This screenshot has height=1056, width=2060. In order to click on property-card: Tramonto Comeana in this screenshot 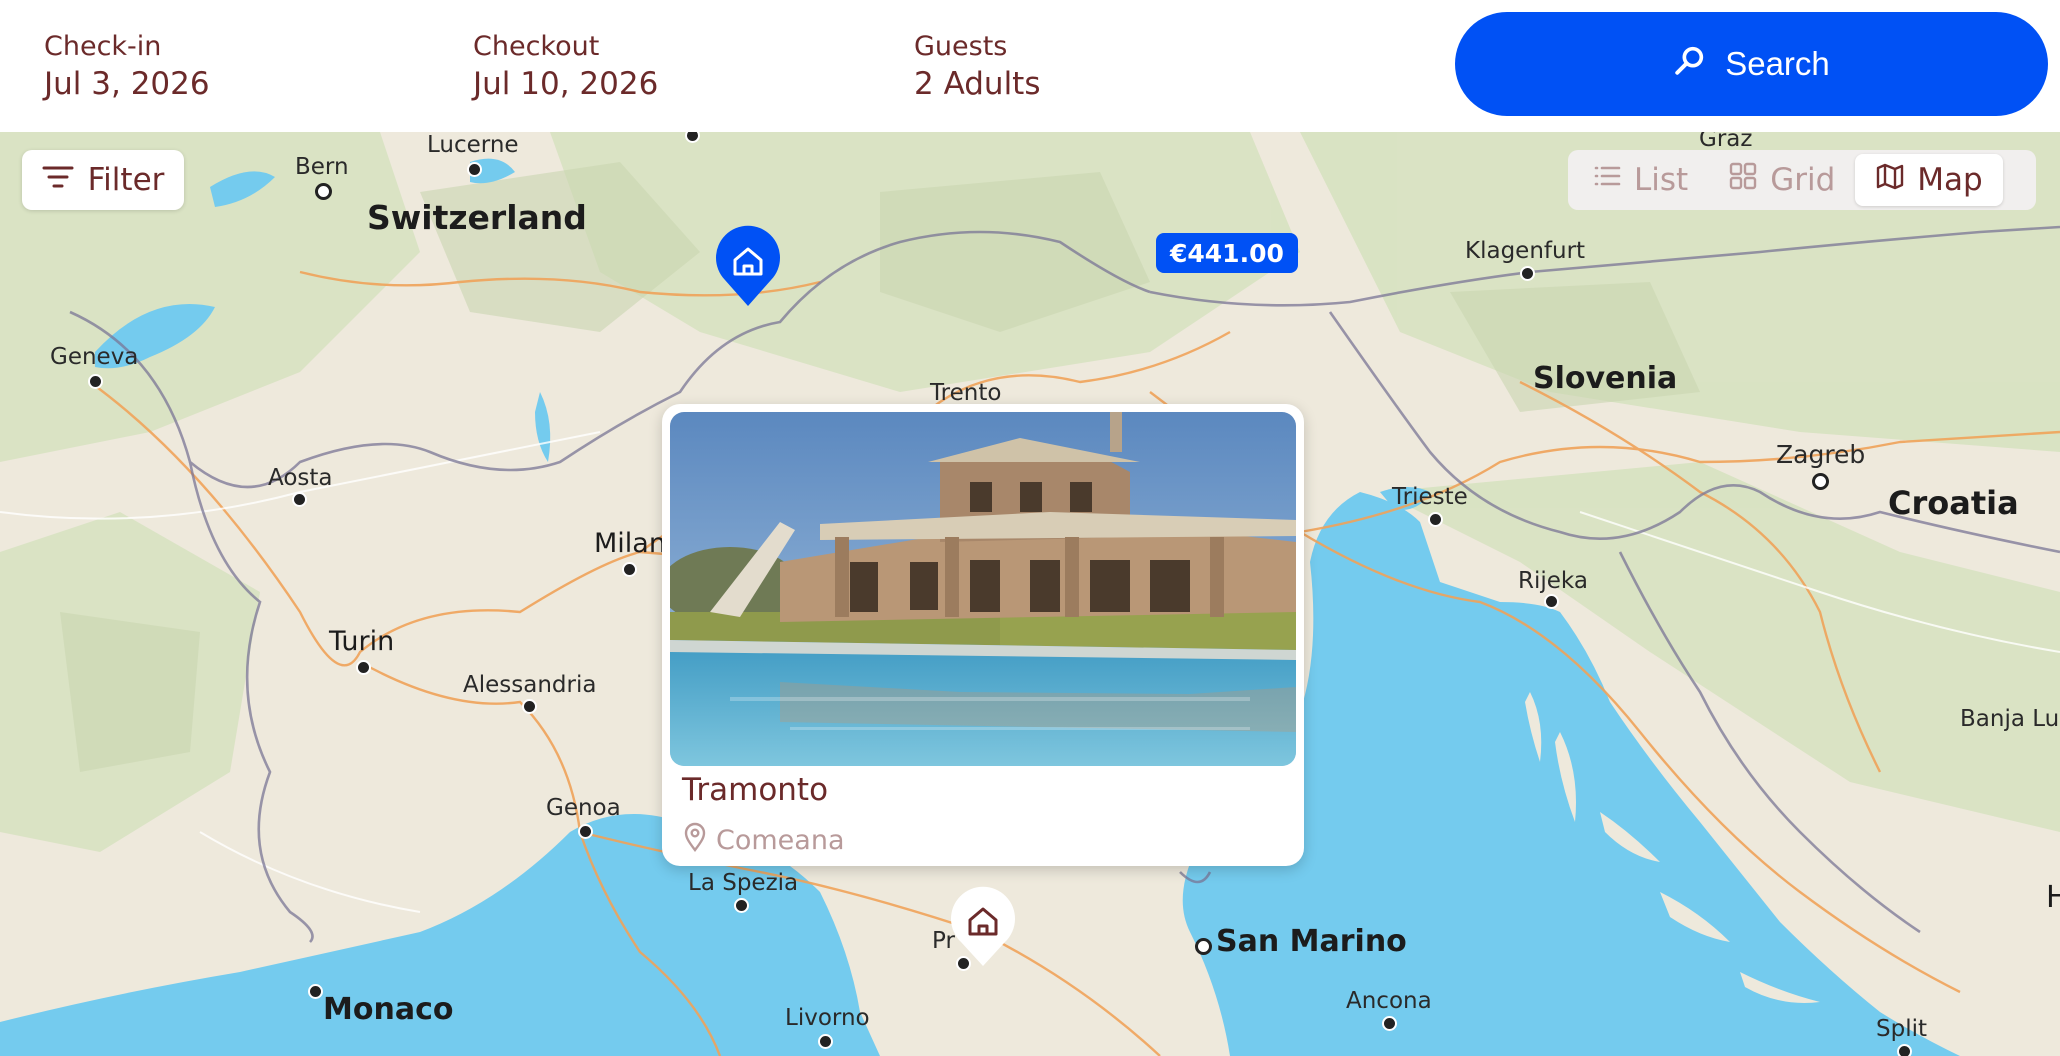, I will do `click(983, 635)`.